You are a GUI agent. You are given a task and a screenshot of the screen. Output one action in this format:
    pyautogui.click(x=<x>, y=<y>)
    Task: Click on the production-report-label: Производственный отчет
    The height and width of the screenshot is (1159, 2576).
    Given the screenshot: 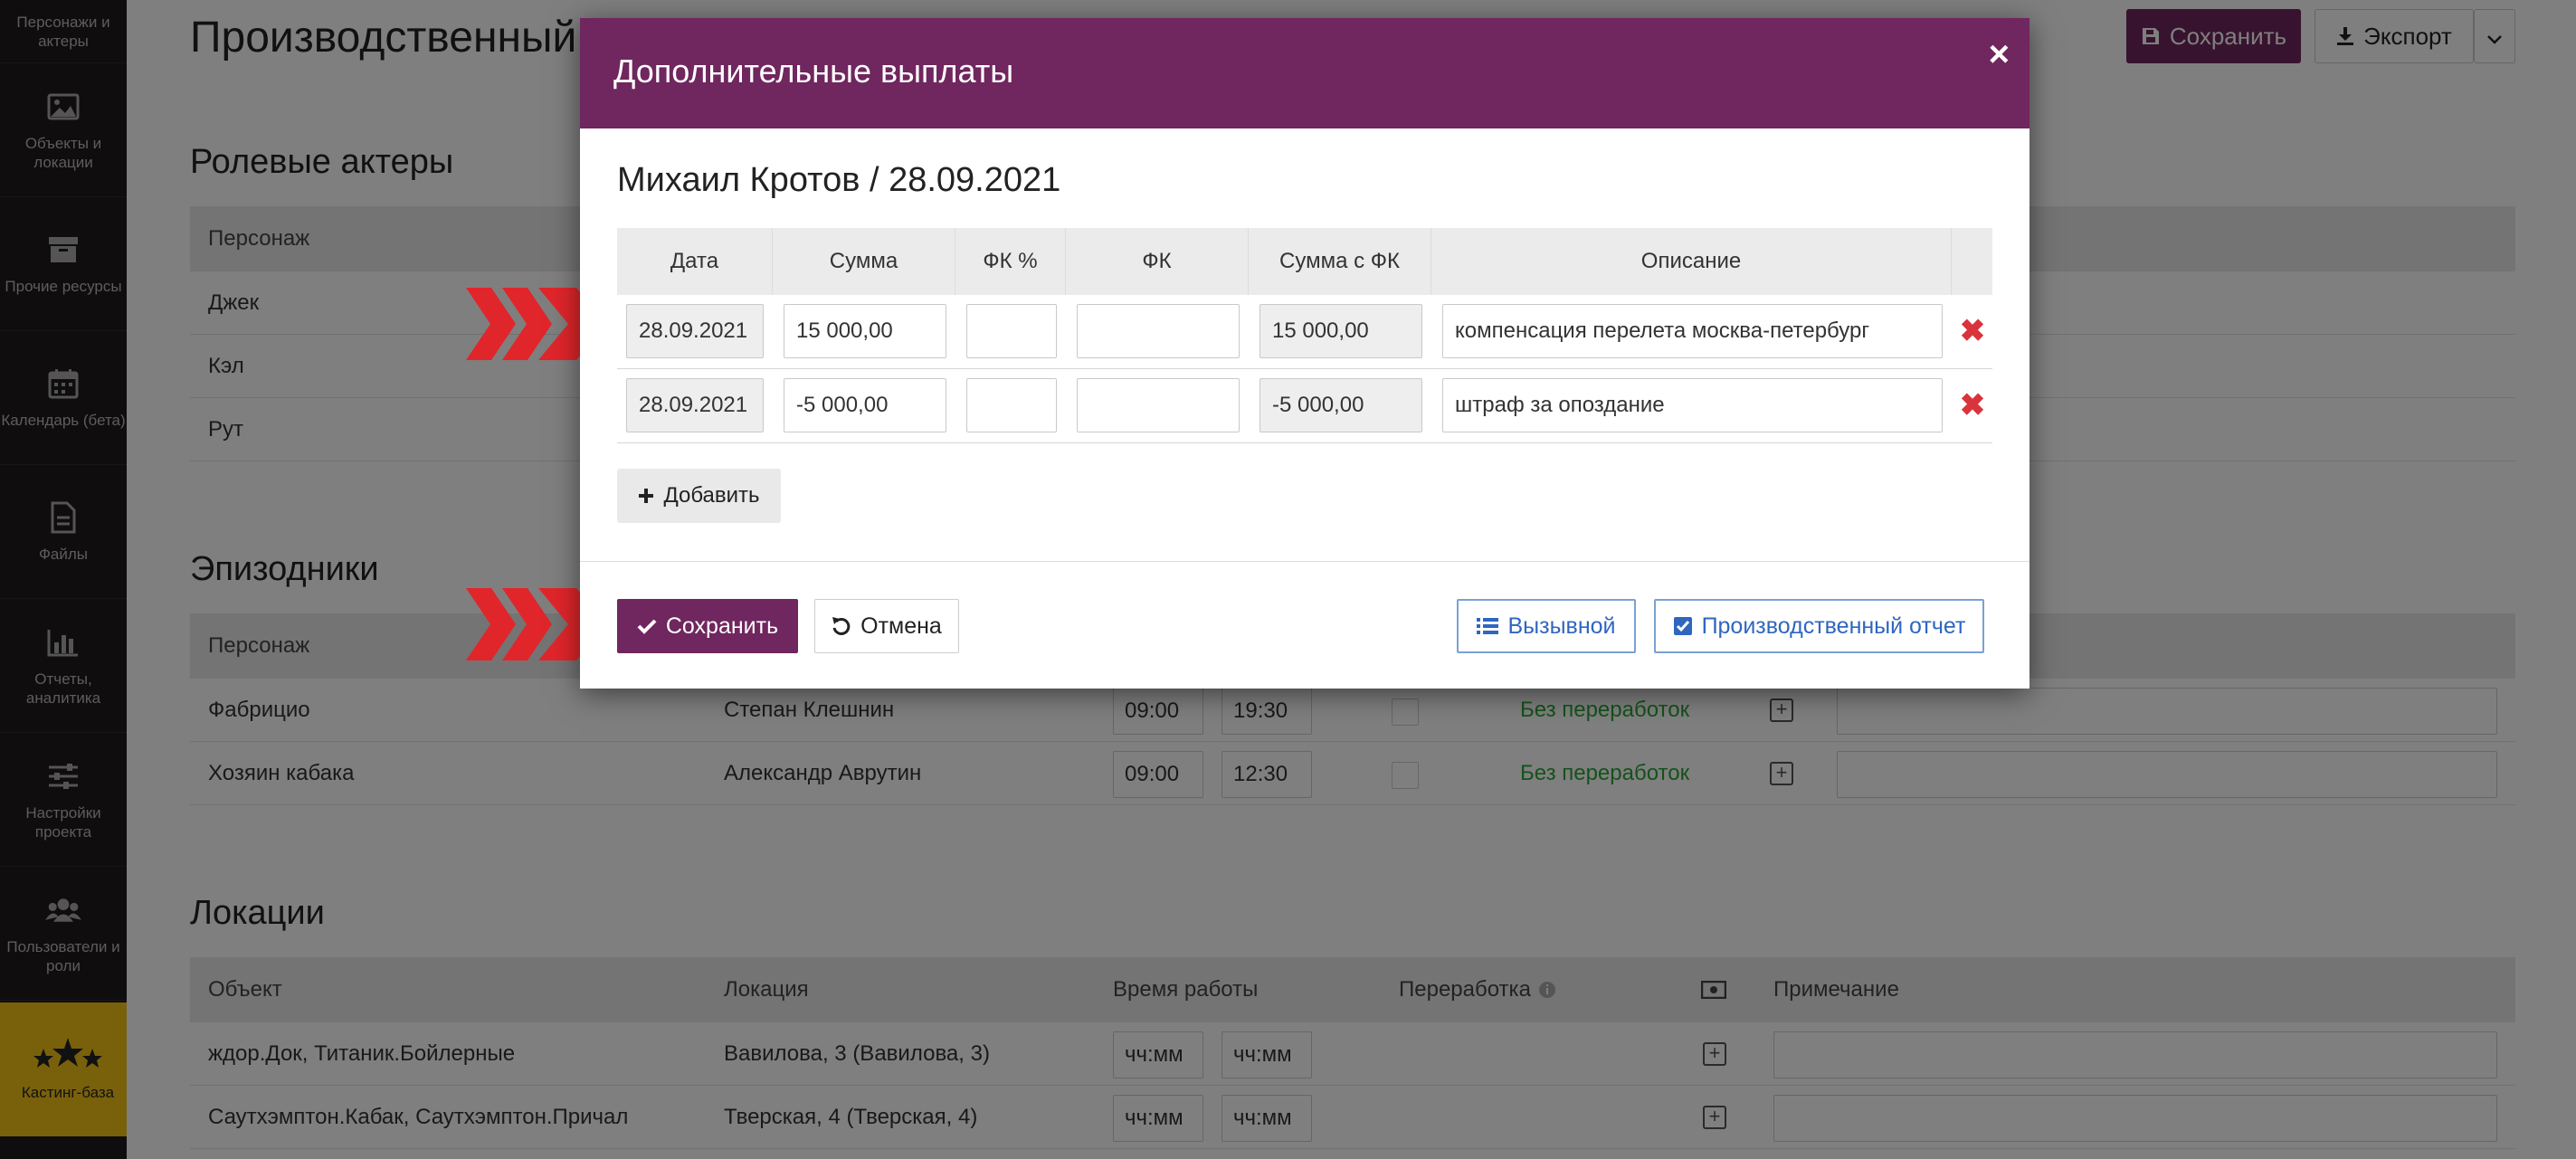 What is the action you would take?
    pyautogui.click(x=1833, y=626)
    